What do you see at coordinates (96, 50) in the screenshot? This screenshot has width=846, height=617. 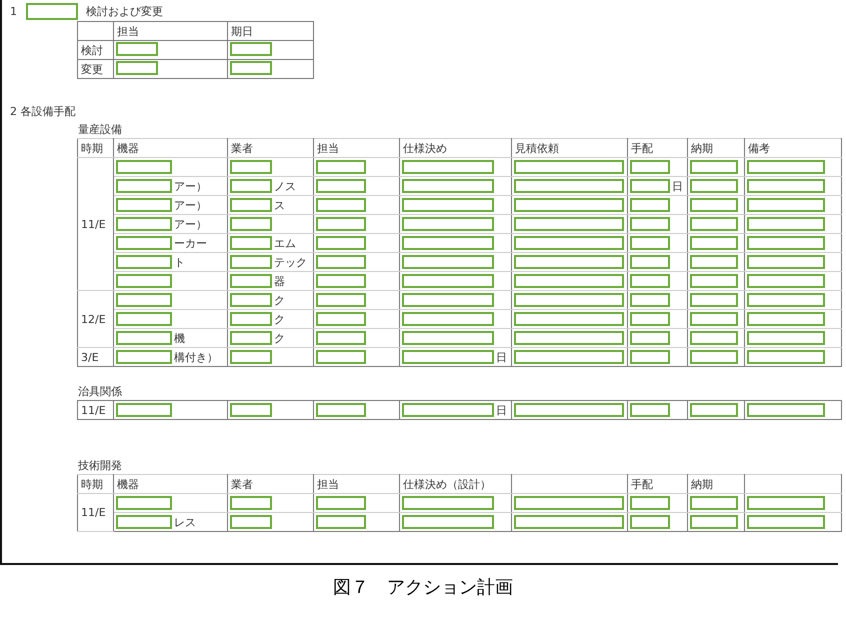 I see `row-label: 検討` at bounding box center [96, 50].